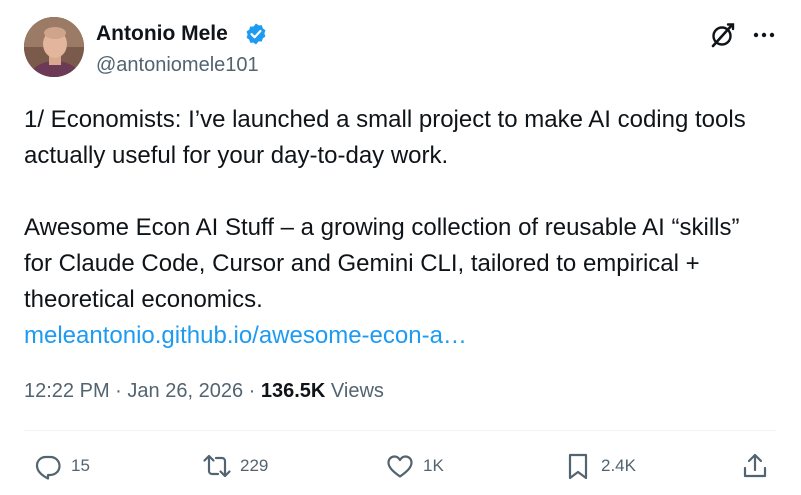 The height and width of the screenshot is (495, 801). Describe the element at coordinates (400, 430) in the screenshot. I see `divider` at that location.